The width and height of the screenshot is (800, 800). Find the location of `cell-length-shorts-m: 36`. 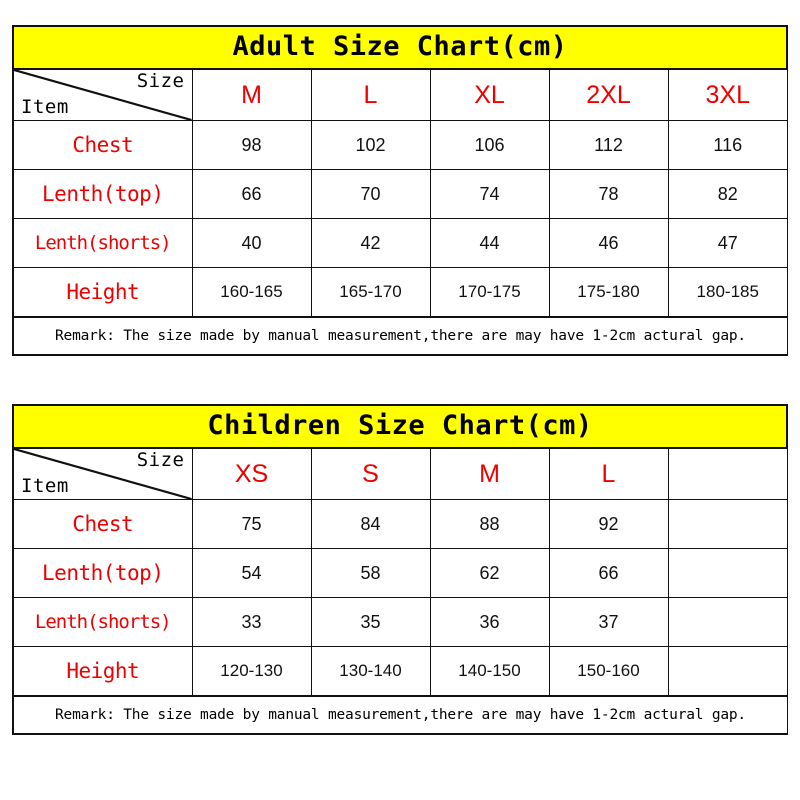

cell-length-shorts-m: 36 is located at coordinates (489, 622).